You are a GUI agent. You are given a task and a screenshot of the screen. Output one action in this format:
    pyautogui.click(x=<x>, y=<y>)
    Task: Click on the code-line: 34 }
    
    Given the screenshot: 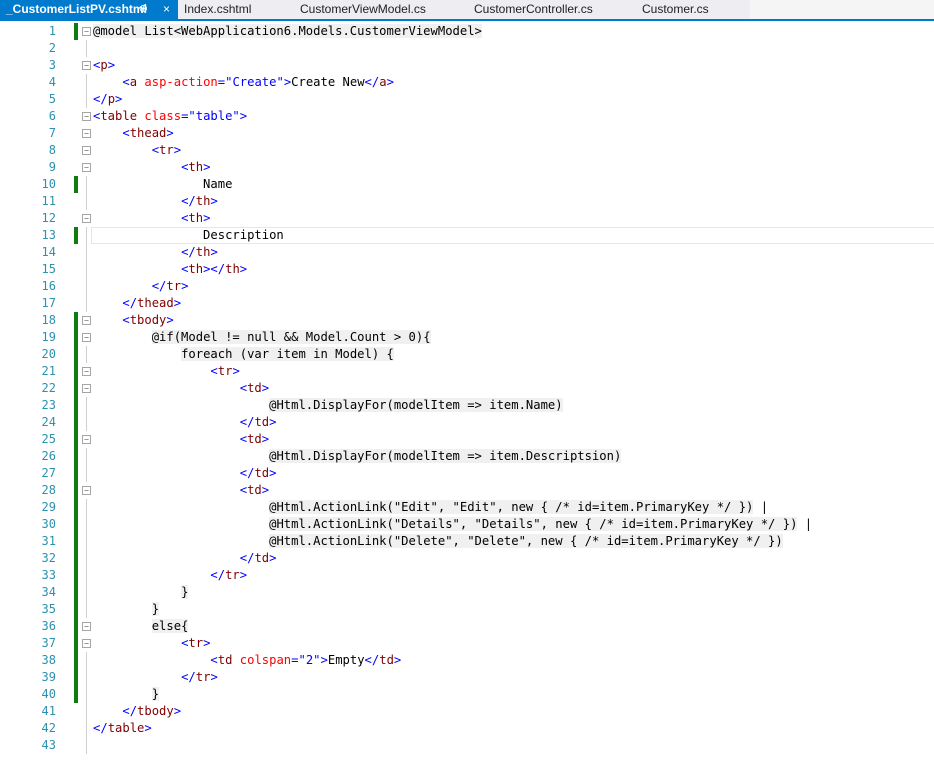 What is the action you would take?
    pyautogui.click(x=467, y=592)
    